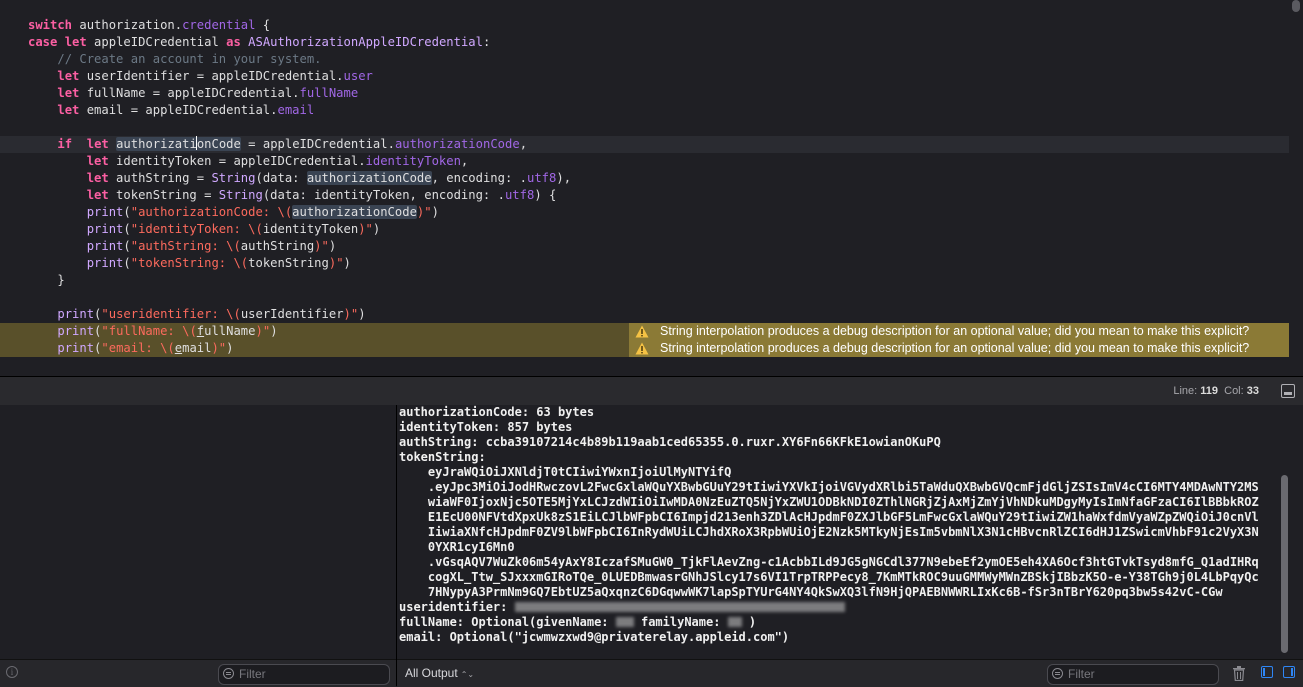 The width and height of the screenshot is (1303, 687). I want to click on code-line: switch authorization.credential {, so click(644, 25).